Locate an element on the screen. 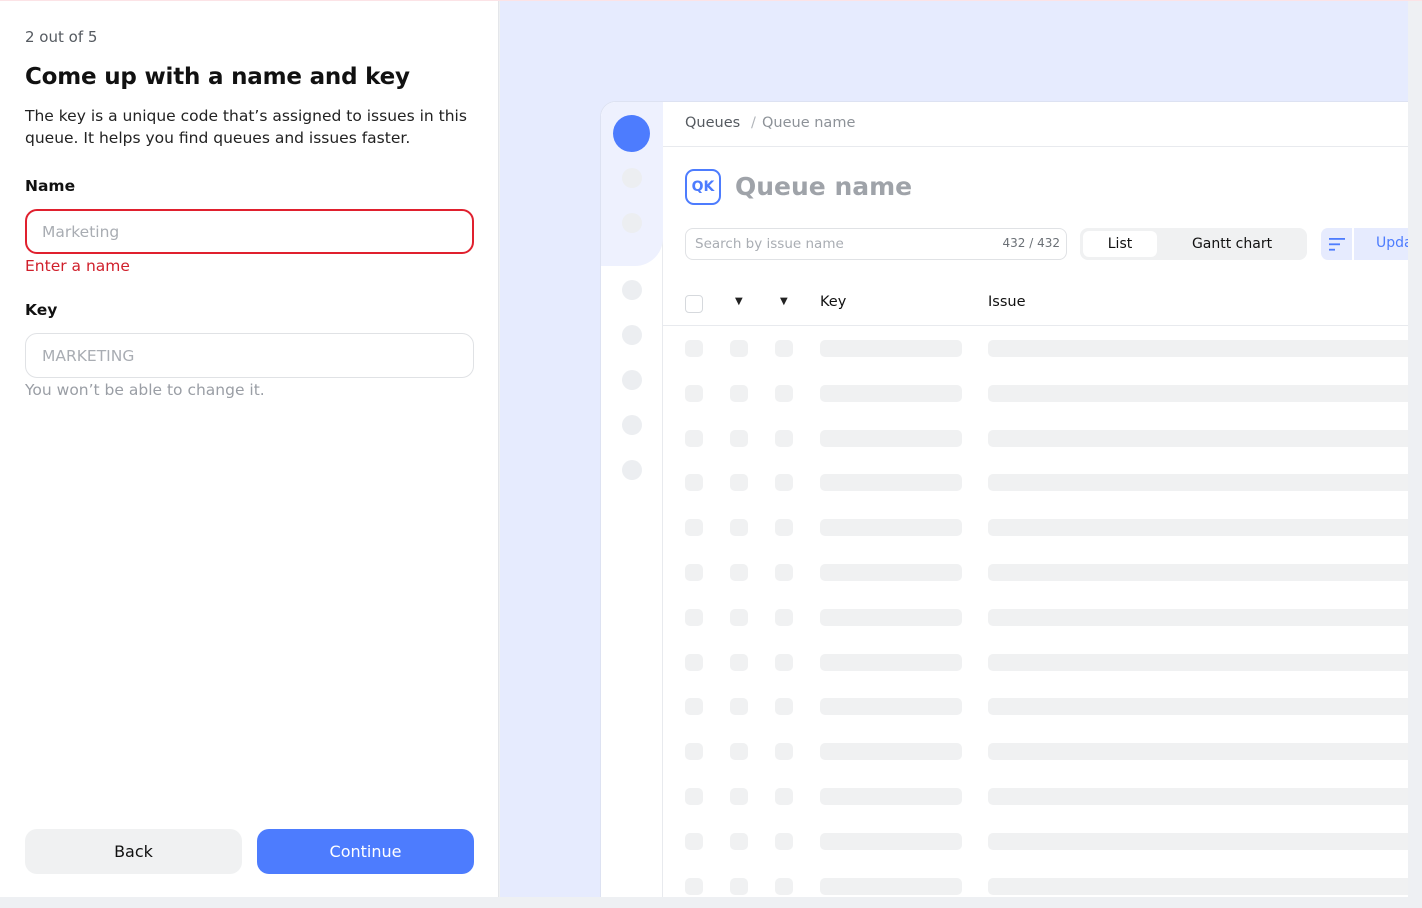 The width and height of the screenshot is (1422, 908). preview-sidebar is located at coordinates (632, 499).